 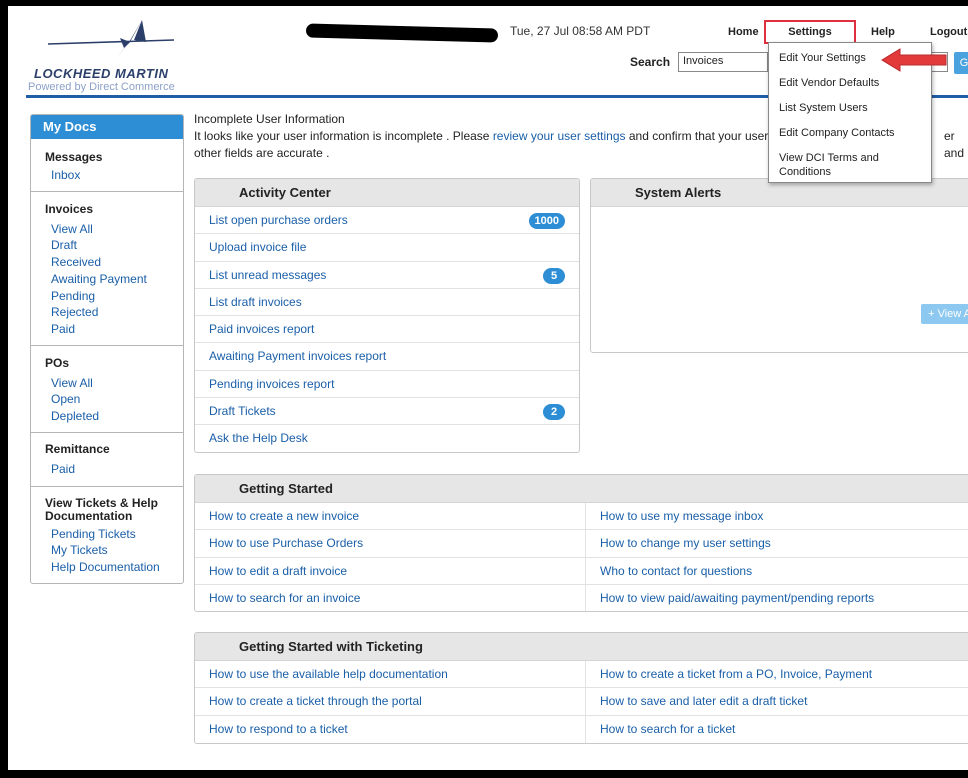 I want to click on sidebar-link-invoices-rejected: Rejected, so click(x=74, y=312).